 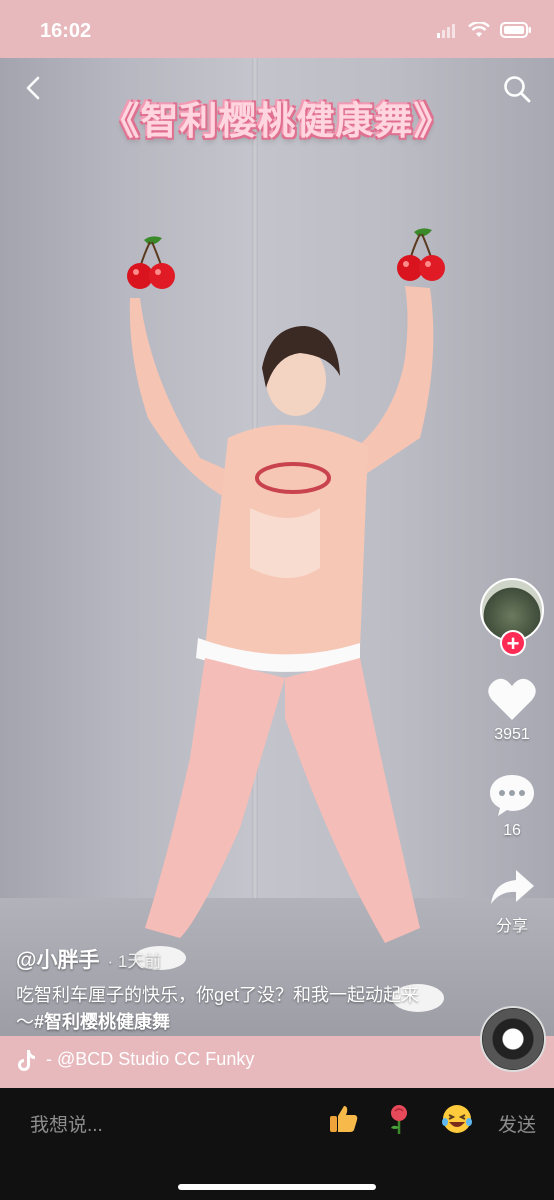 What do you see at coordinates (512, 795) in the screenshot?
I see `comment-bubble-icon` at bounding box center [512, 795].